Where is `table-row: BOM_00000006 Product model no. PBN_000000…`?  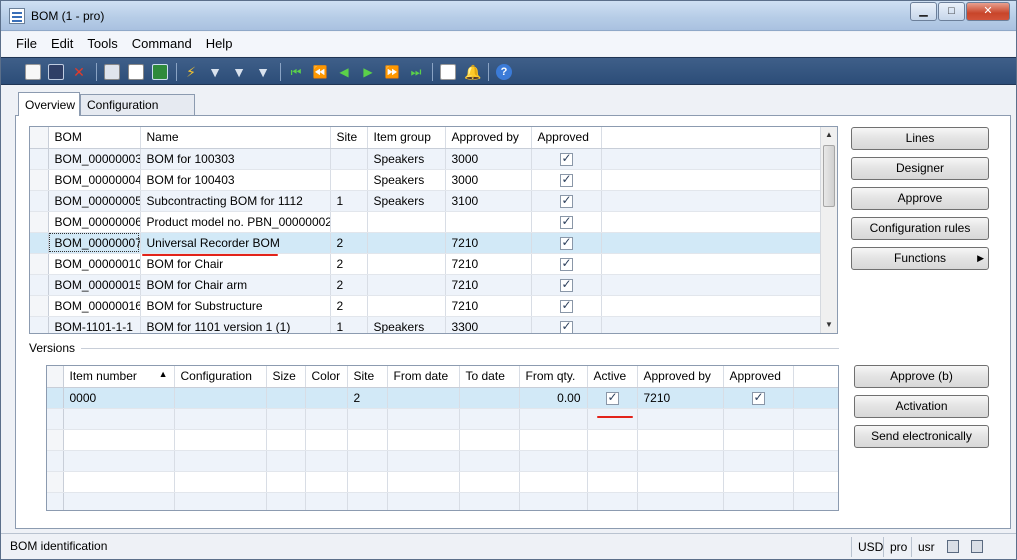
table-row: BOM_00000006 Product model no. PBN_000000… is located at coordinates (426, 222).